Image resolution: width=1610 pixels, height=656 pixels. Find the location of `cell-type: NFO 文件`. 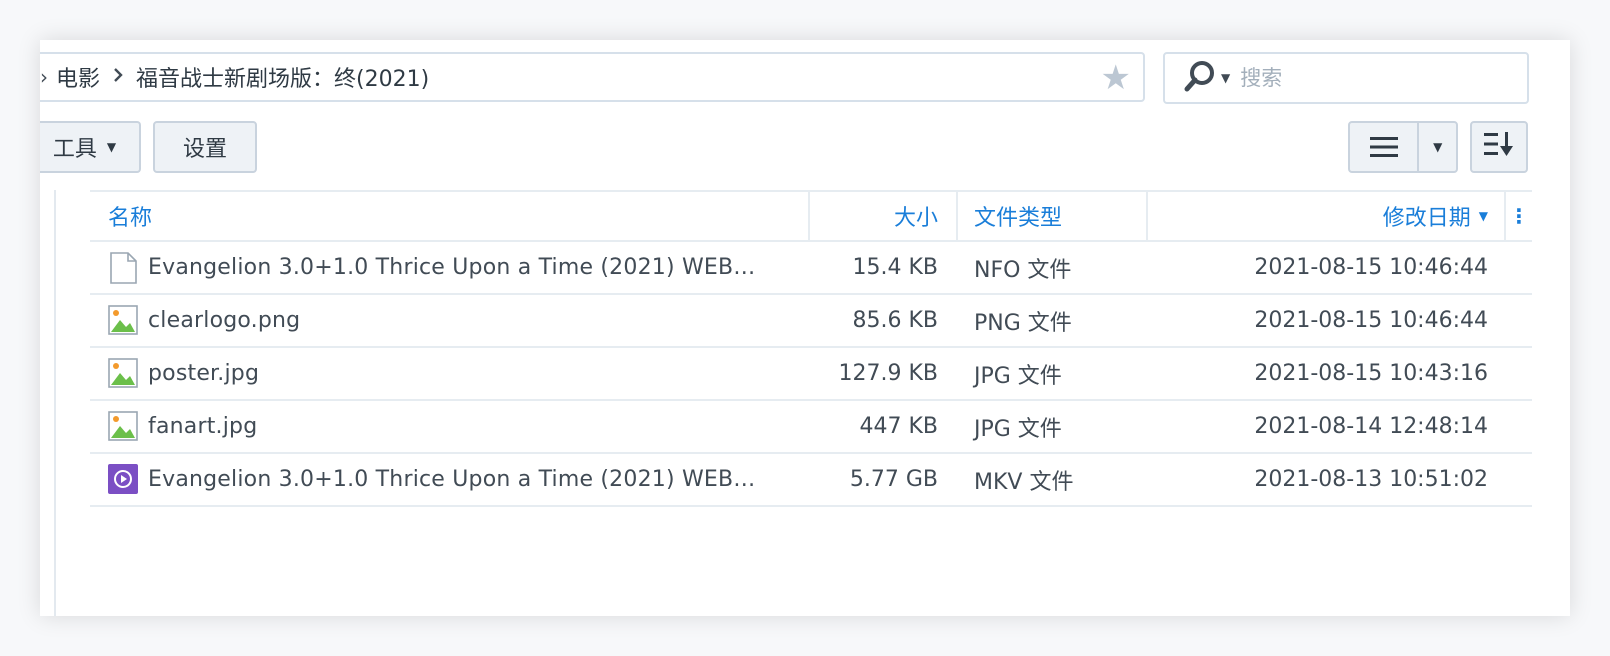

cell-type: NFO 文件 is located at coordinates (1023, 270).